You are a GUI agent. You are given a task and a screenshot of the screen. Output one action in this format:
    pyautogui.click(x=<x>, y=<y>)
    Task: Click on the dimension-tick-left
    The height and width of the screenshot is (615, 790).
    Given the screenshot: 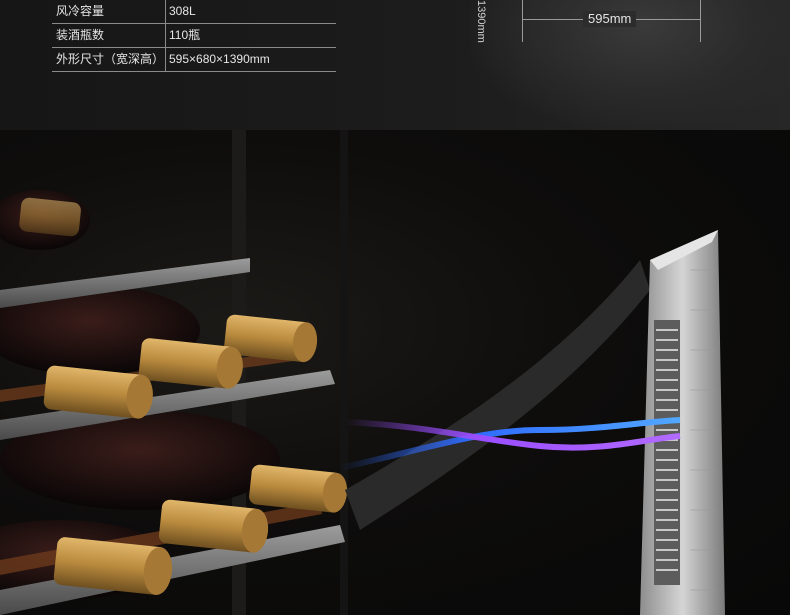 What is the action you would take?
    pyautogui.click(x=522, y=21)
    